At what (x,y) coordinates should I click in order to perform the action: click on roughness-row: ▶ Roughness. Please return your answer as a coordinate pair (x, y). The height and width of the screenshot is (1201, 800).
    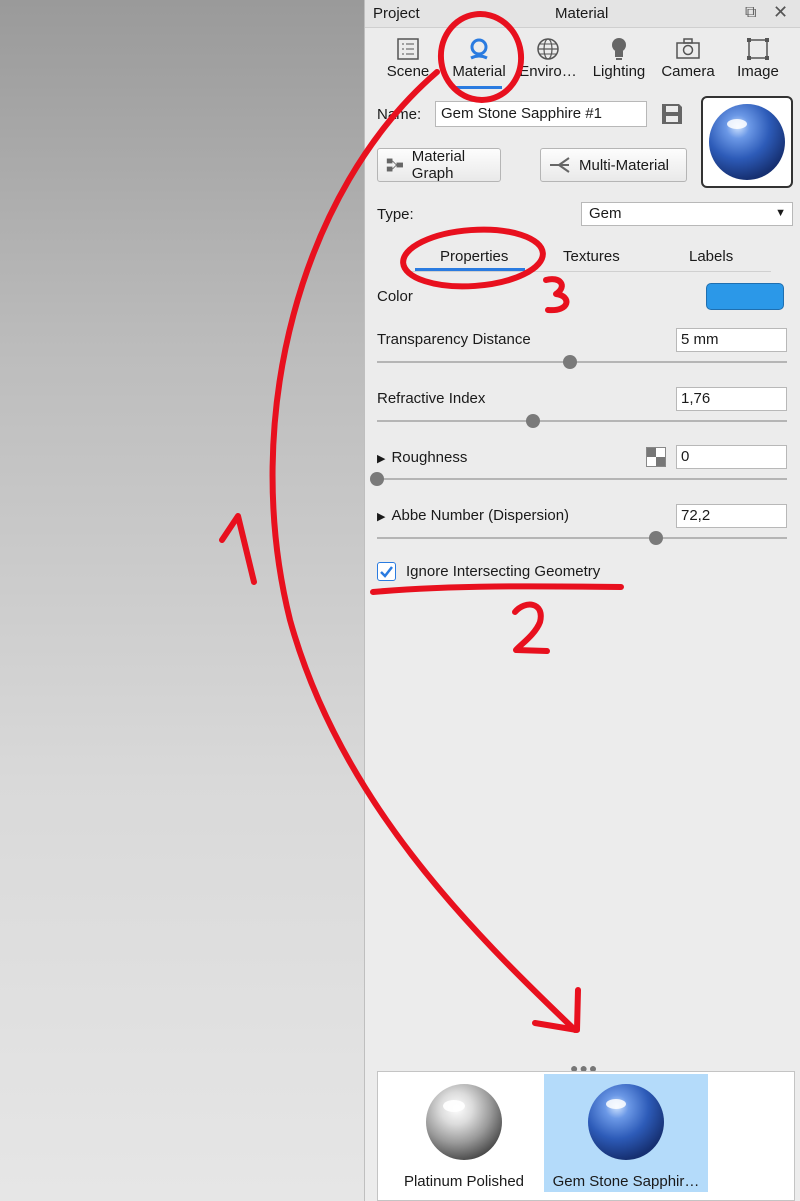
    Looking at the image, I should click on (422, 457).